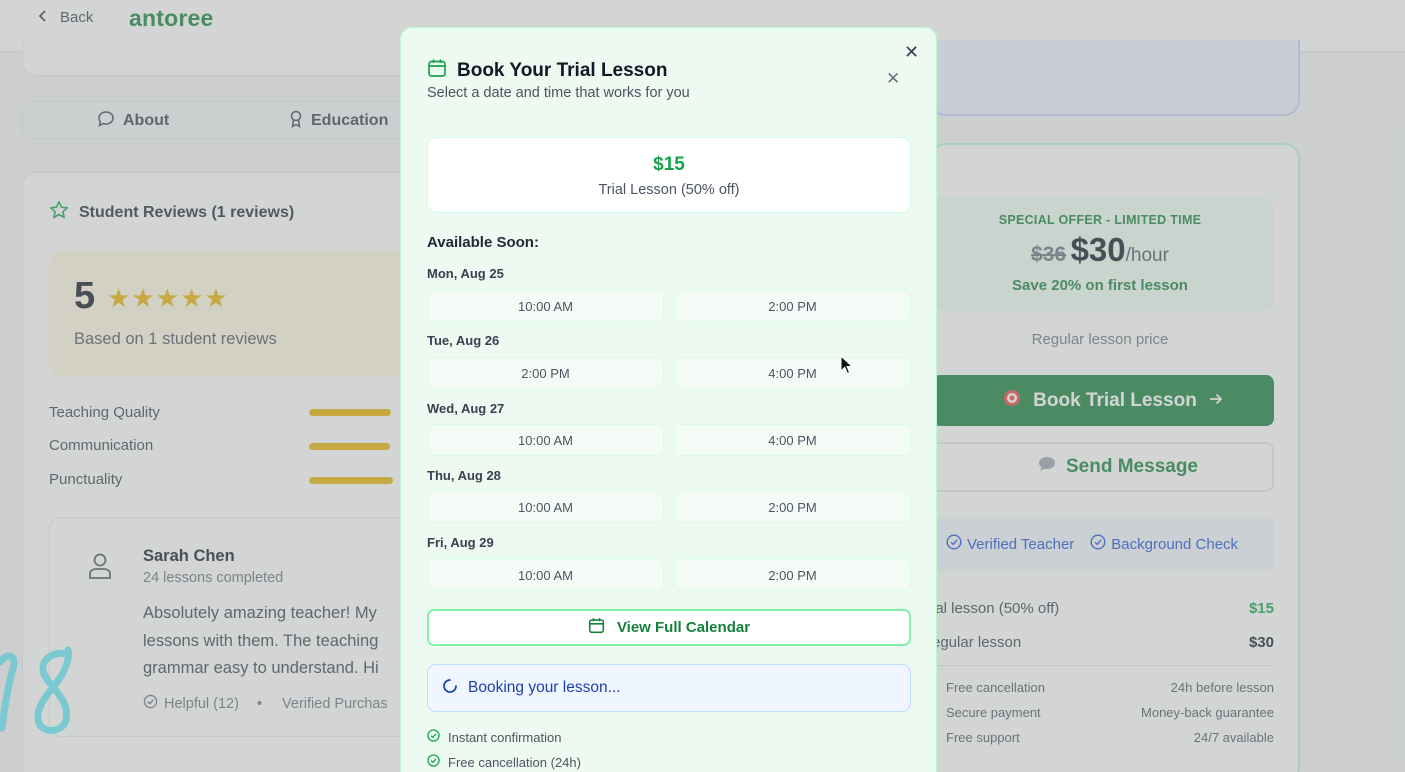 The width and height of the screenshot is (1405, 772). I want to click on trial-price: $15, so click(669, 164).